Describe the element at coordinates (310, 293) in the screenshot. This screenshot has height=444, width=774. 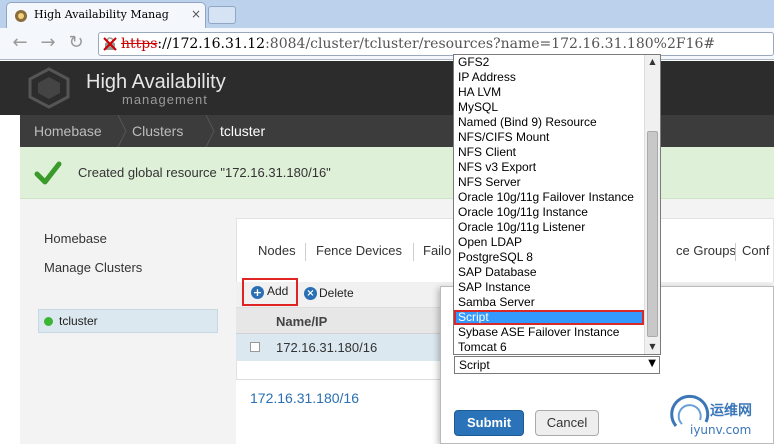
I see `delete-icon: ×` at that location.